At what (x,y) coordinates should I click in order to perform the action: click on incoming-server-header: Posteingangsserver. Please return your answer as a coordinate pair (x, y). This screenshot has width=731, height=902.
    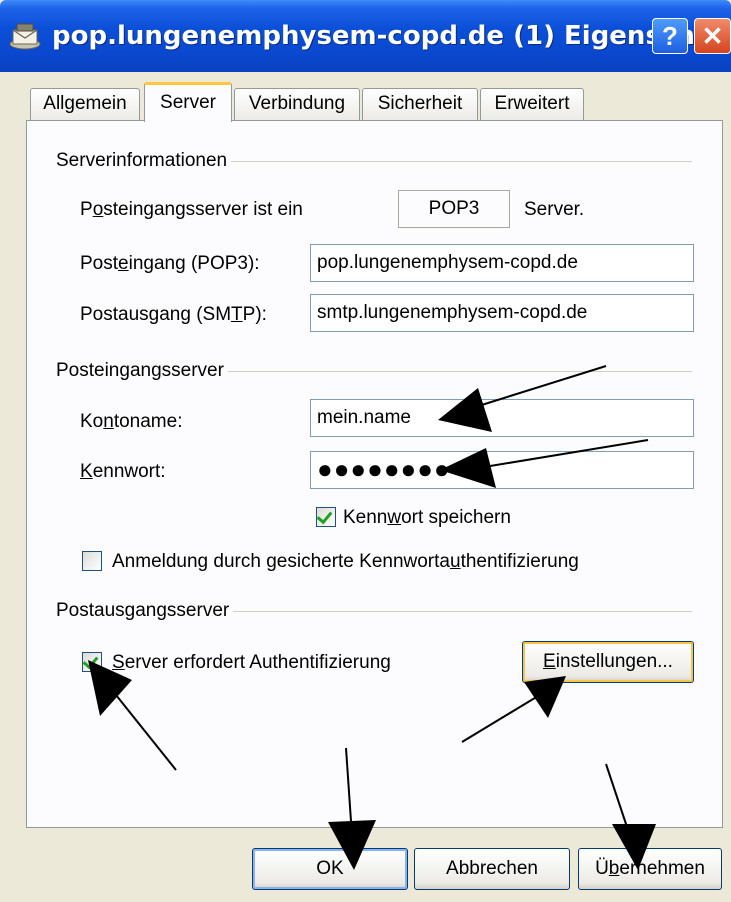
    Looking at the image, I should click on (142, 371).